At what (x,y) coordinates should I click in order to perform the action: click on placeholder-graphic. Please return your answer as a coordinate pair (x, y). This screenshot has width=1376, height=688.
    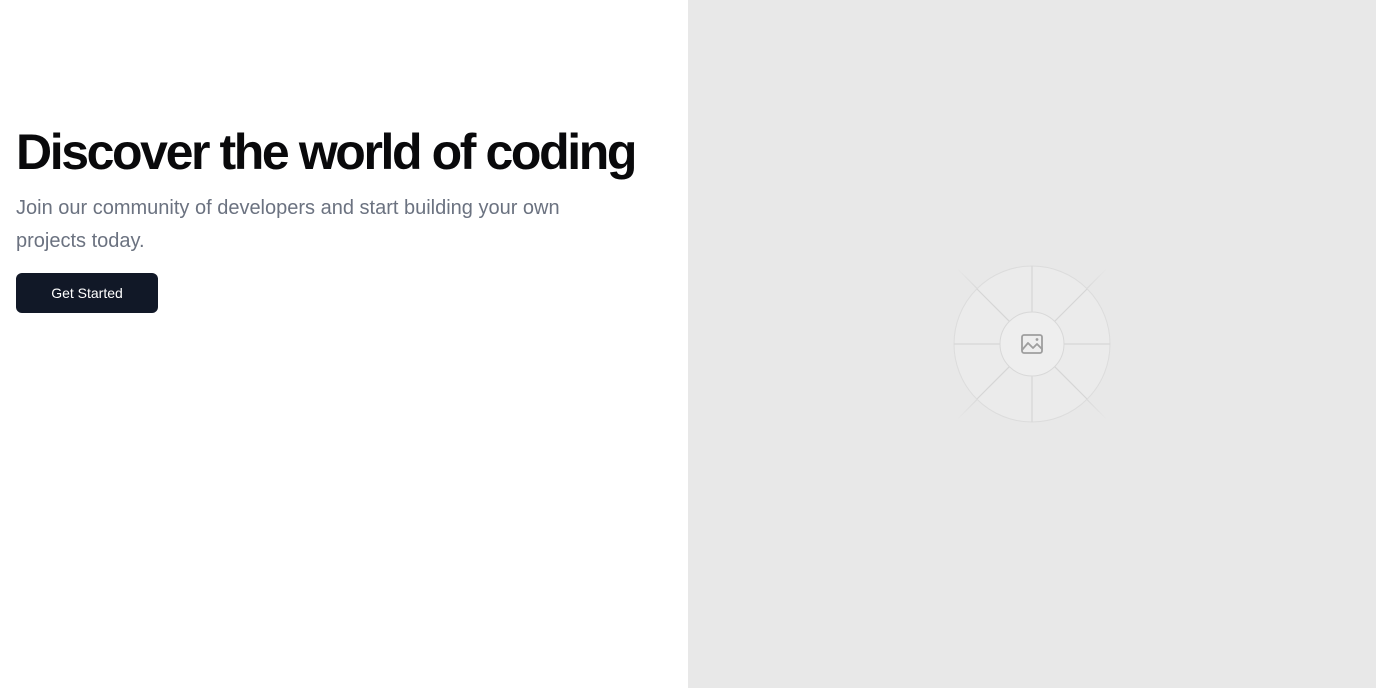
    Looking at the image, I should click on (1032, 344).